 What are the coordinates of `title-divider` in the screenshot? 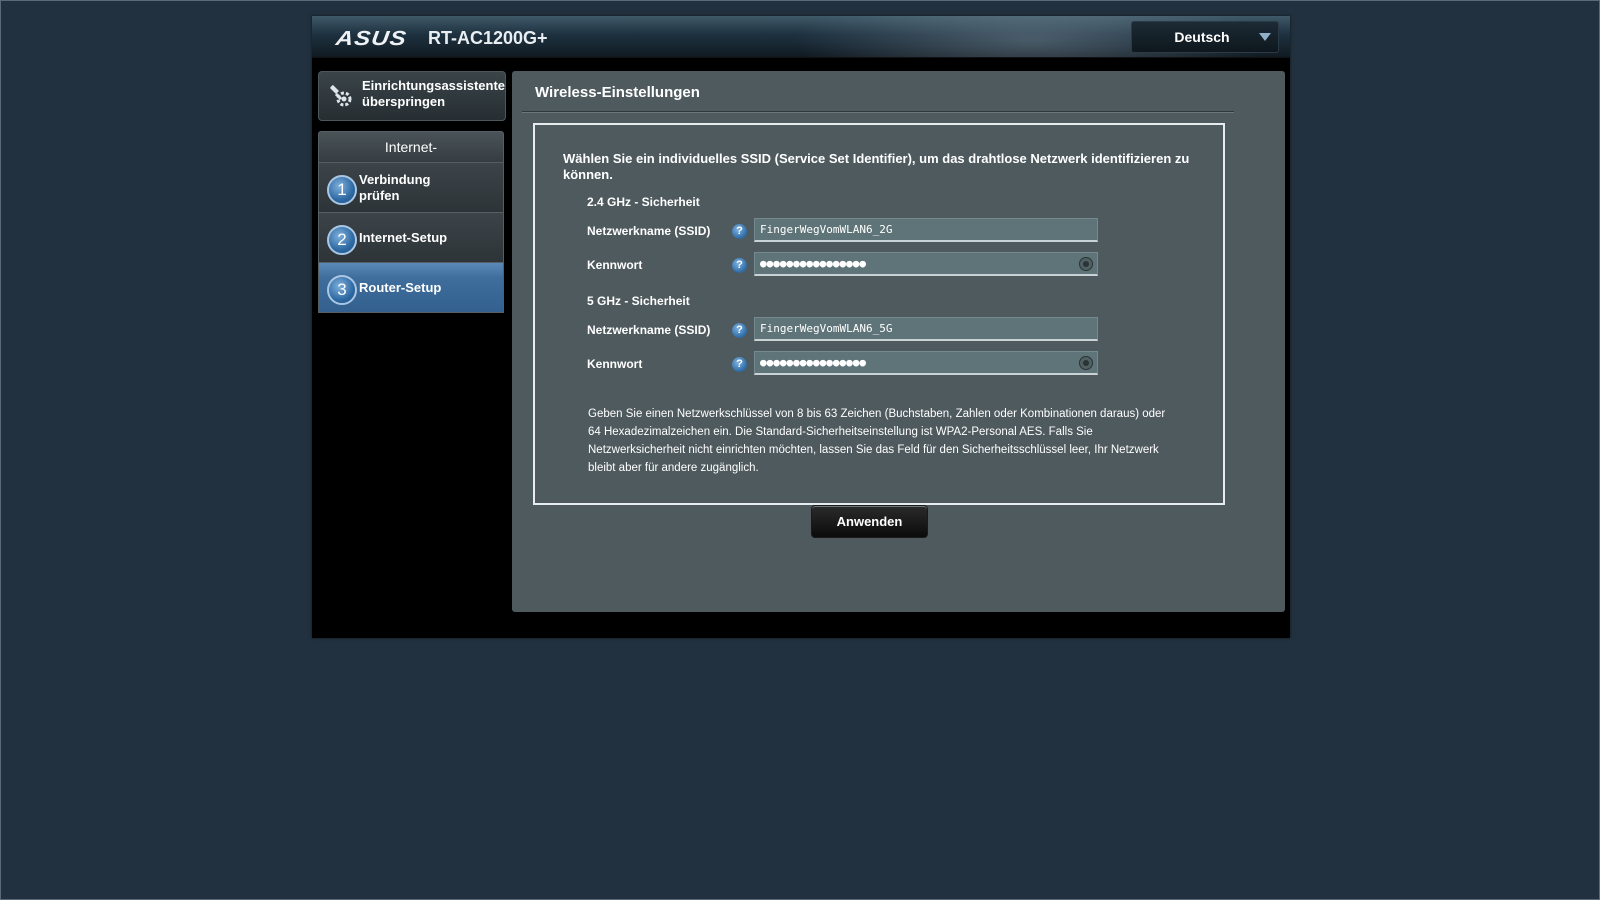 It's located at (878, 112).